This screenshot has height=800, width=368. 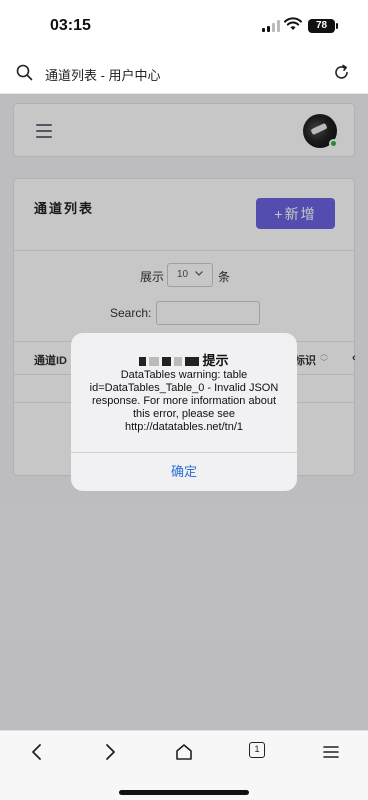 What do you see at coordinates (184, 752) in the screenshot?
I see `home-icon` at bounding box center [184, 752].